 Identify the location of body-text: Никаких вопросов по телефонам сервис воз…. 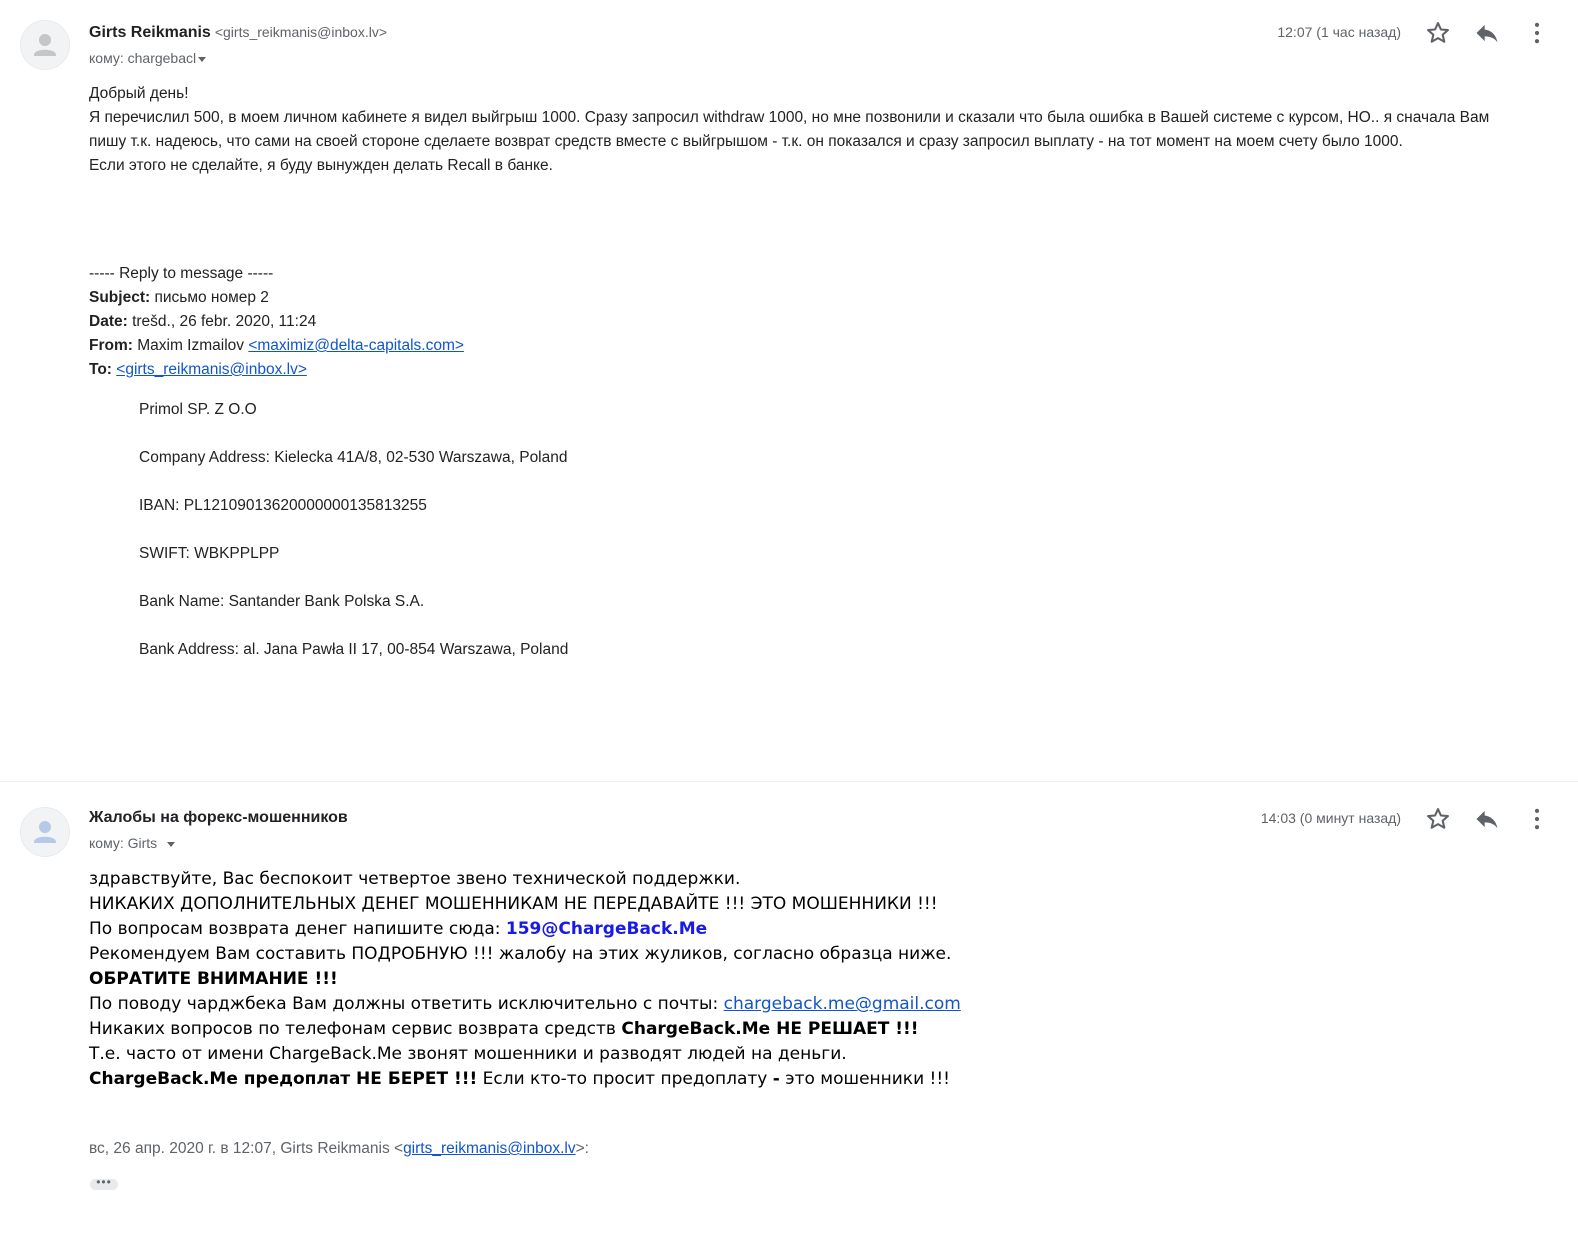
(355, 1029).